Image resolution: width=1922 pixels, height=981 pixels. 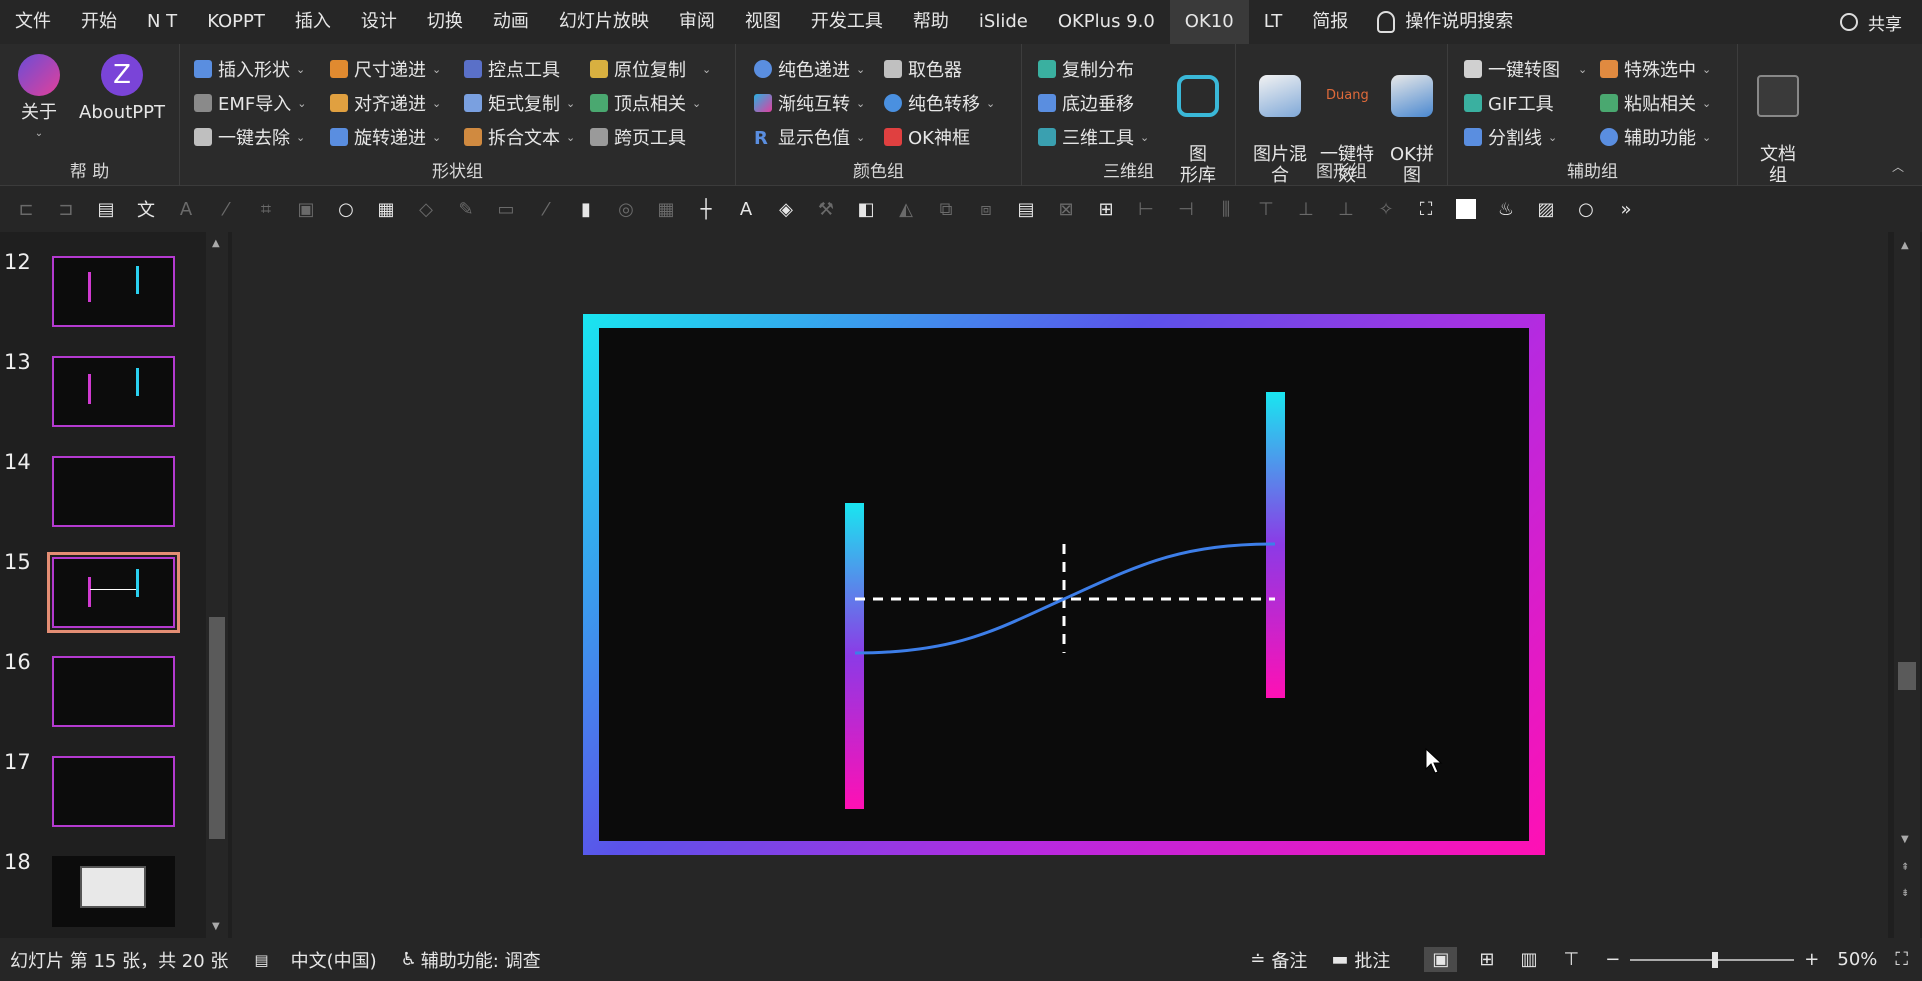 I want to click on fit-slide-icon: ⛶, so click(x=1901, y=959).